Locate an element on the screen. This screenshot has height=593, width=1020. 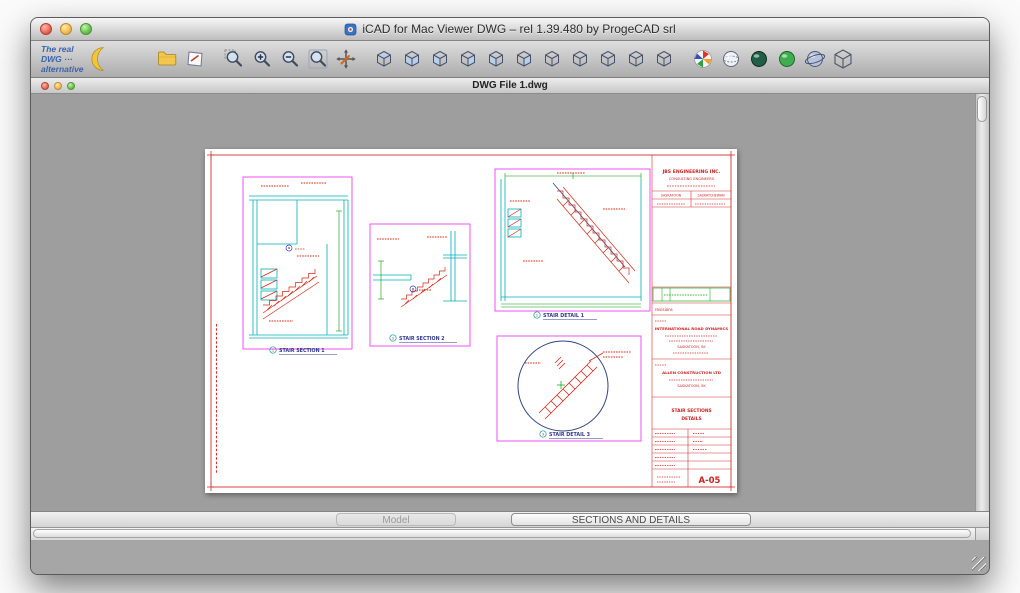
tab-sections-and-details: SECTIONS AND DETAILS is located at coordinates (631, 519).